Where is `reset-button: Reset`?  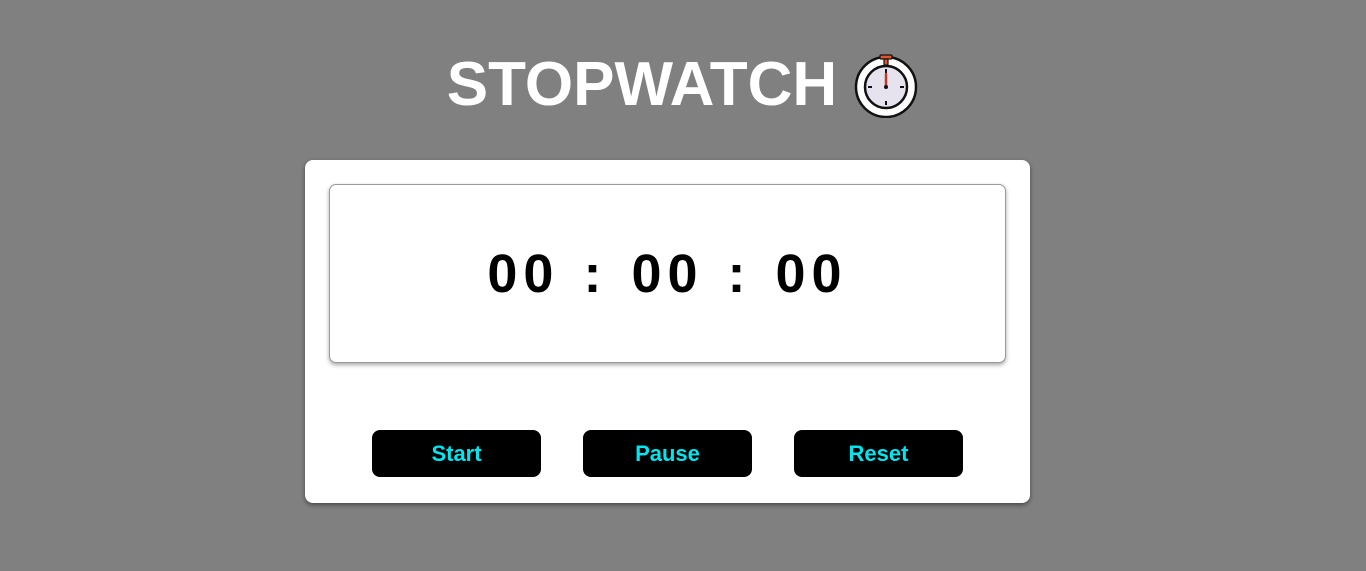
reset-button: Reset is located at coordinates (878, 453).